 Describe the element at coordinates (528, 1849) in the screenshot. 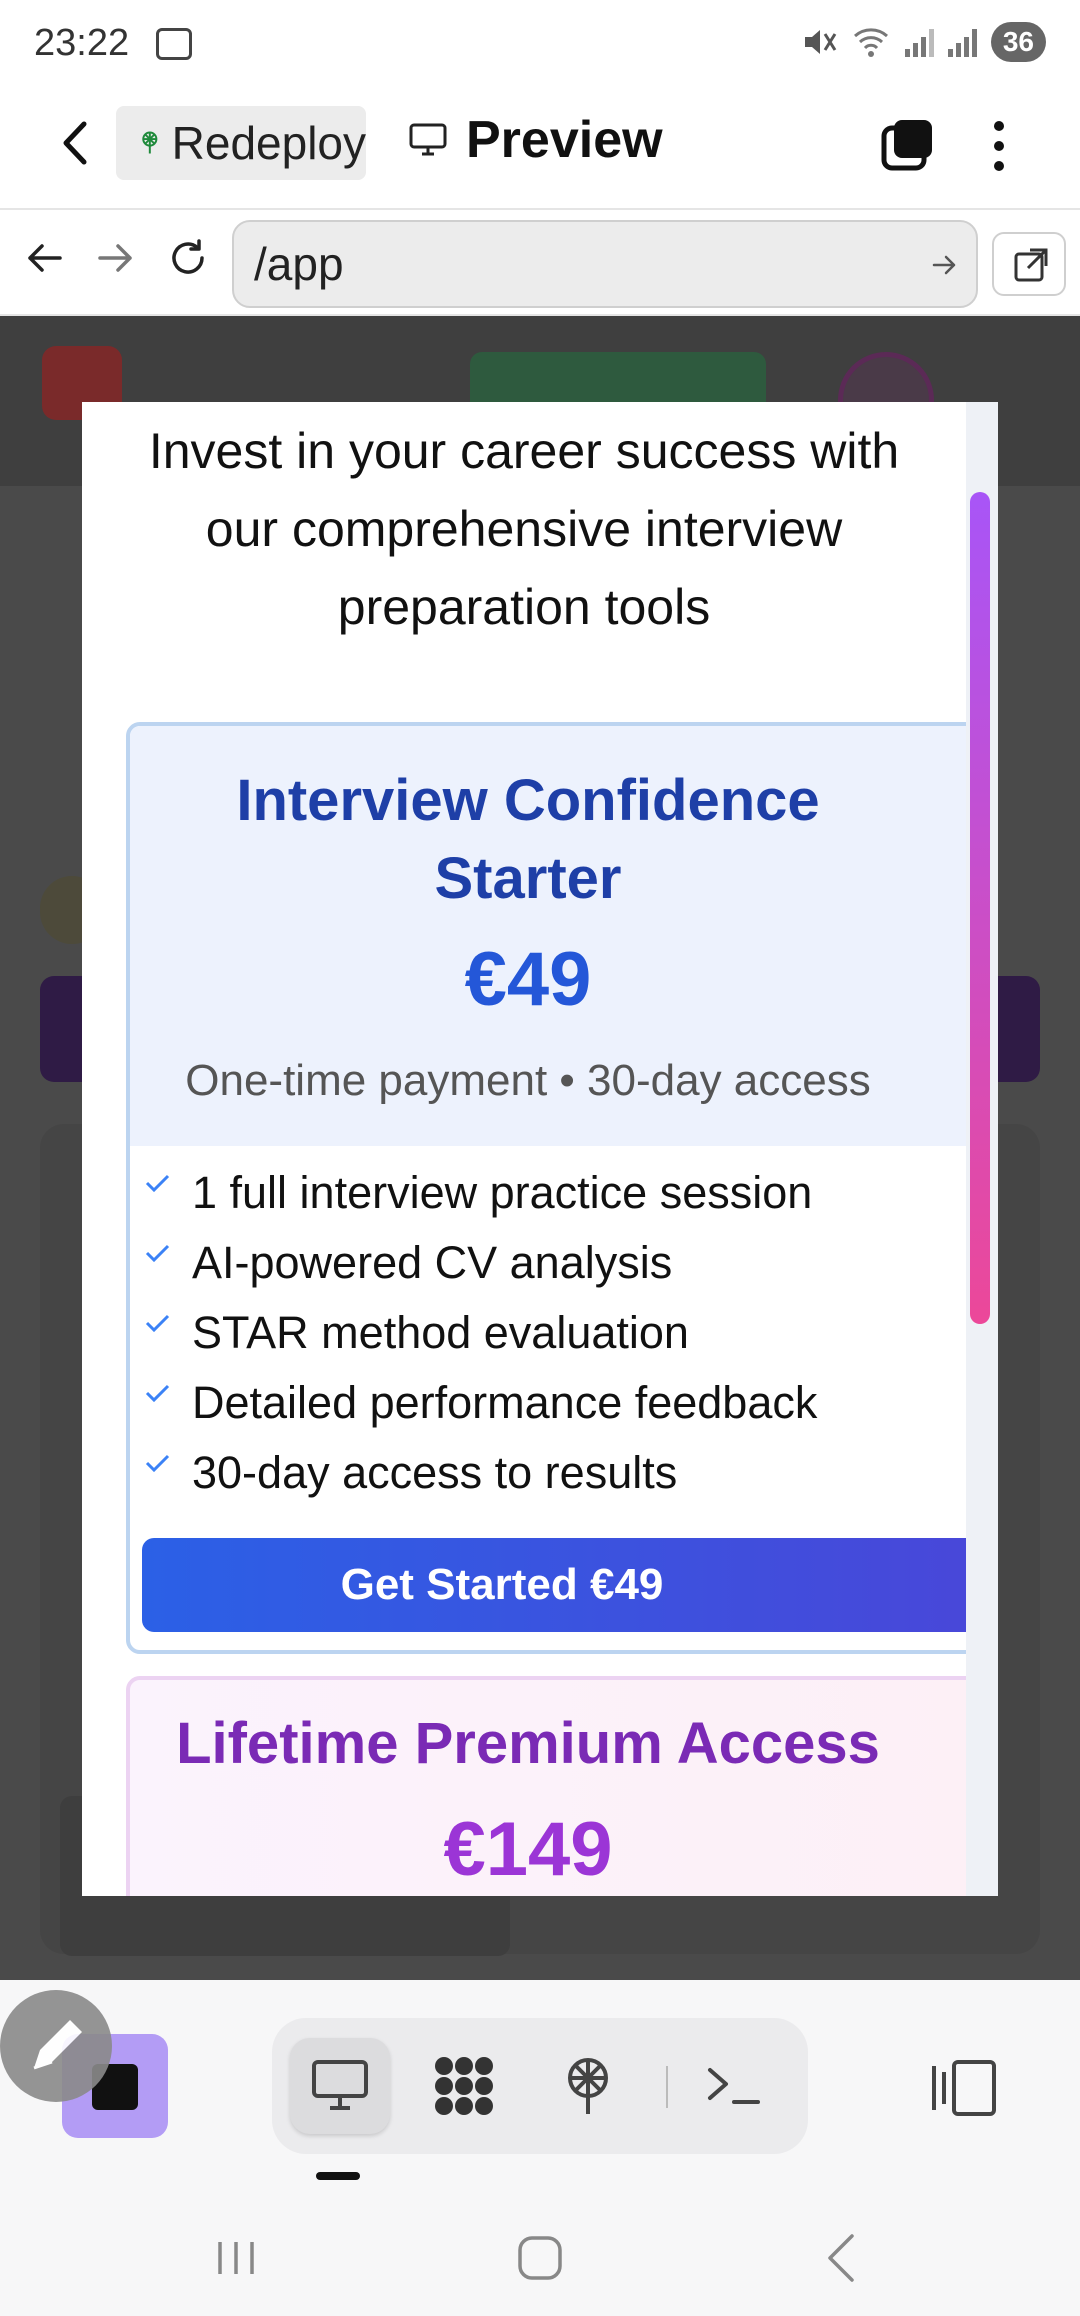

I see `lifetime-plan-price: €149` at that location.